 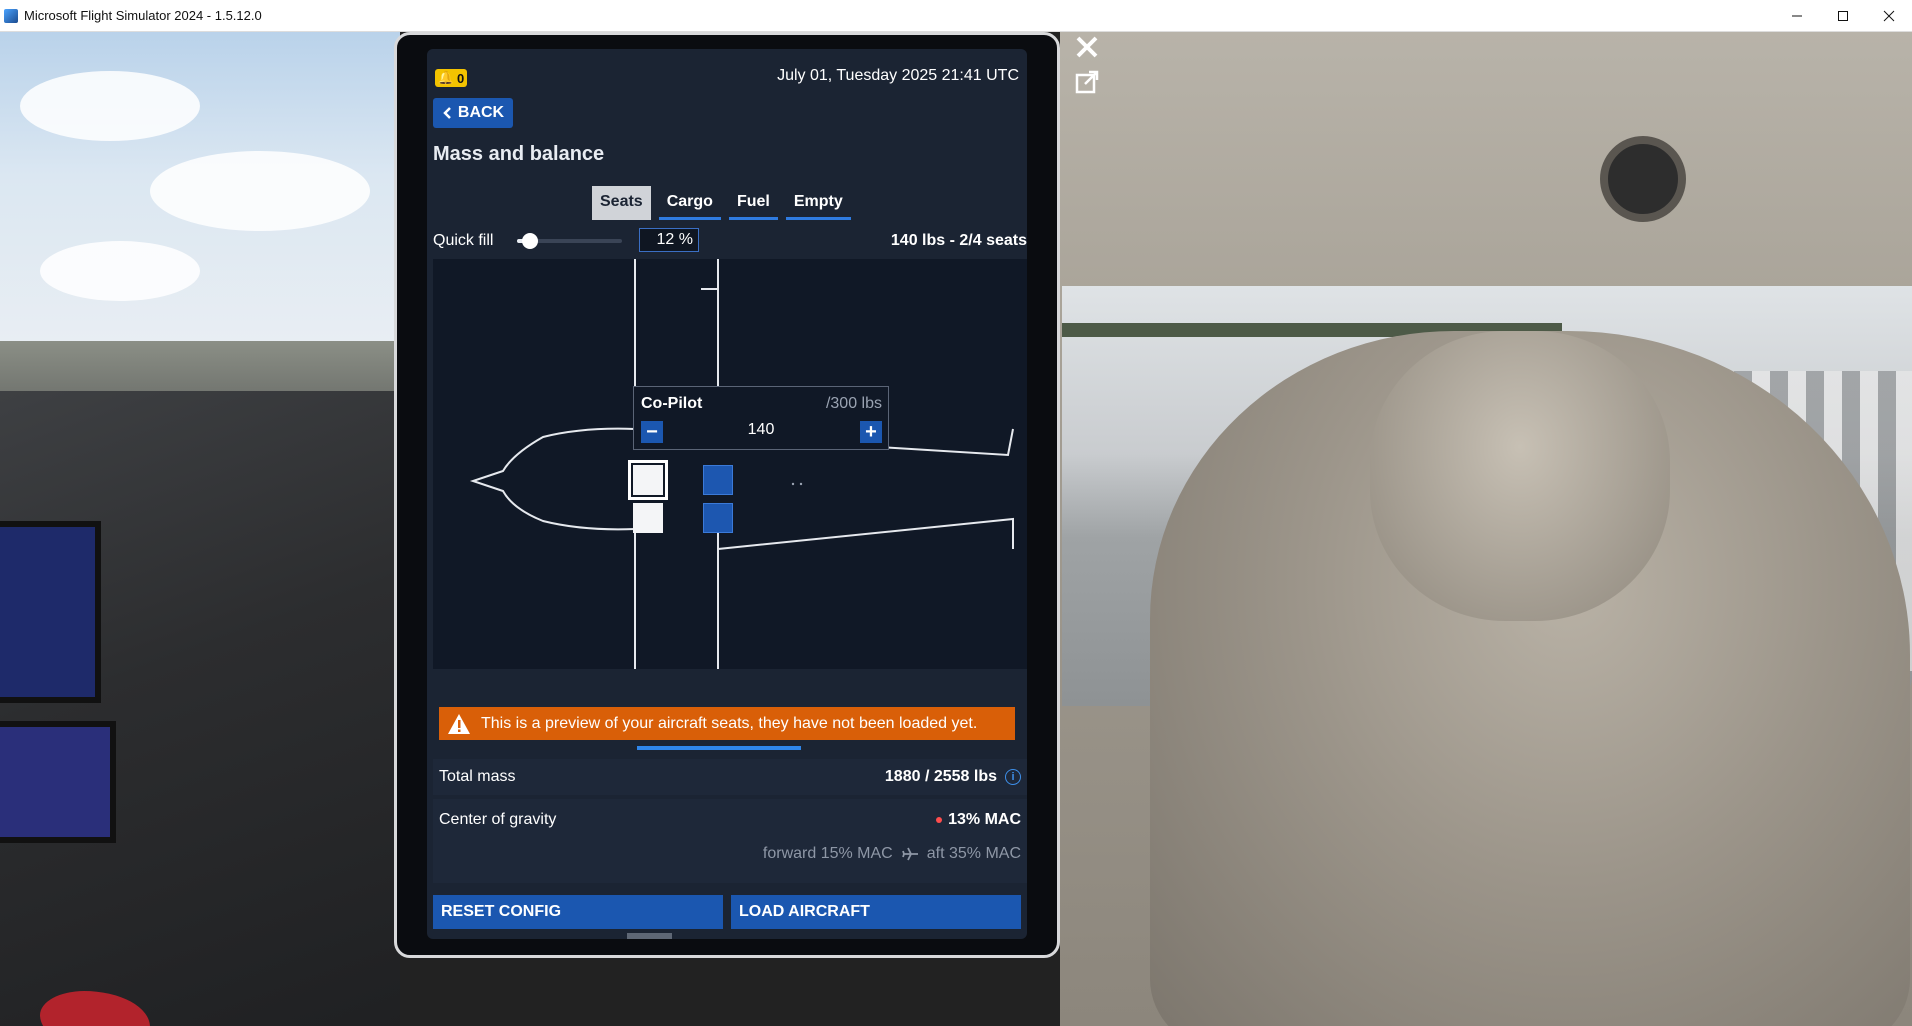 I want to click on aircraft-outline, so click(x=741, y=464).